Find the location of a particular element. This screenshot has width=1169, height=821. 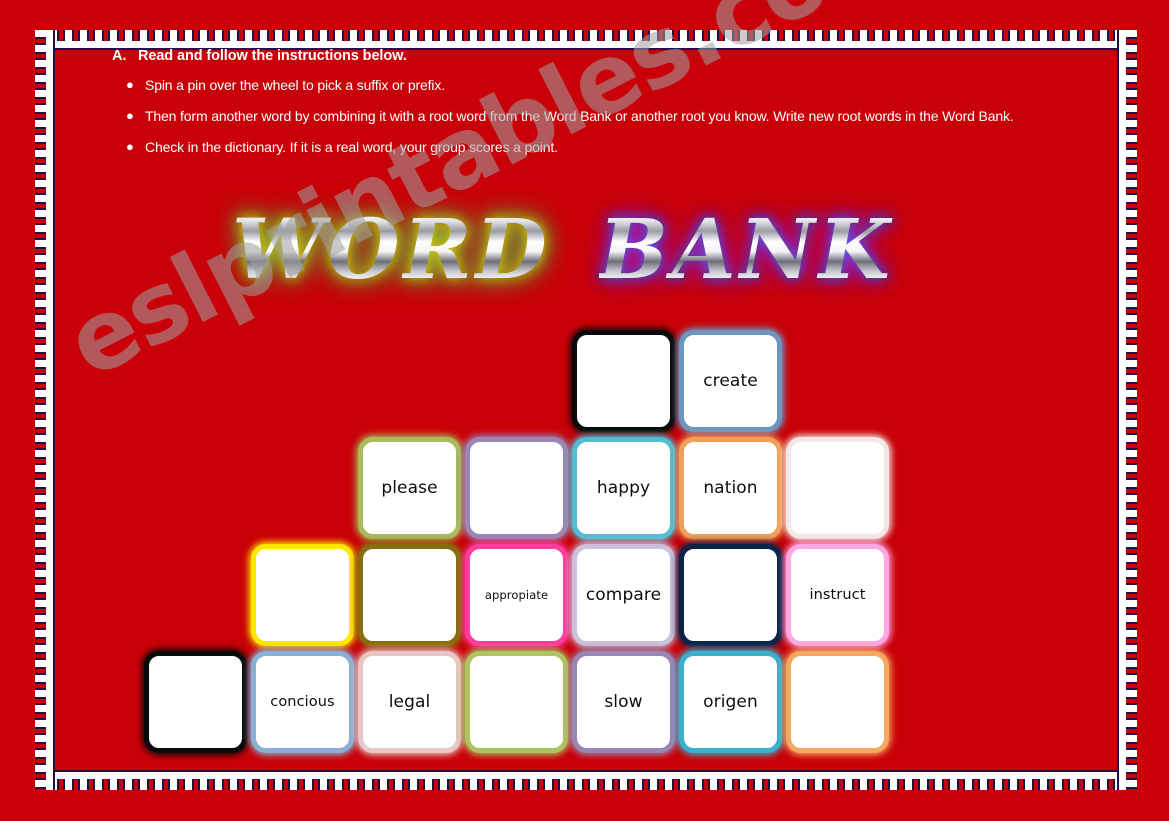

title-word-word: WORD is located at coordinates (391, 250).